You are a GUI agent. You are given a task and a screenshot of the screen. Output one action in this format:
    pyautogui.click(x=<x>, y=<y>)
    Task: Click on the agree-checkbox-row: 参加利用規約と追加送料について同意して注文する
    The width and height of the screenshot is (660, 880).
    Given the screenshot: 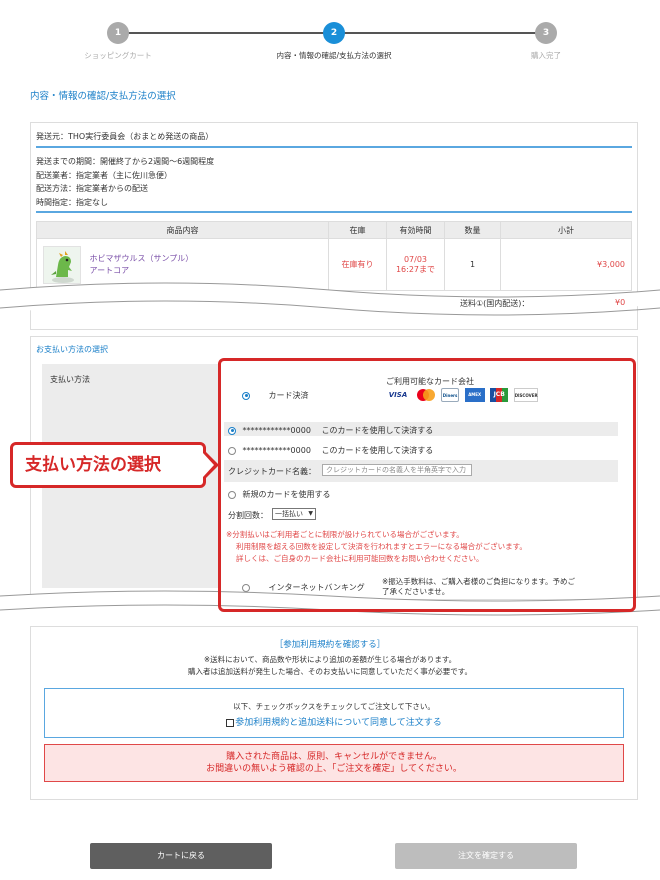 What is the action you would take?
    pyautogui.click(x=334, y=721)
    